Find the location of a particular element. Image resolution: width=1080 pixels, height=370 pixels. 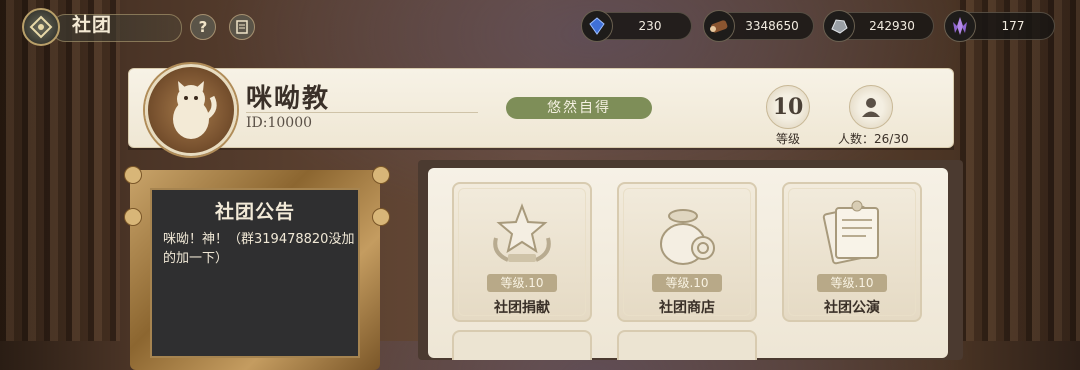

donation-star-icon is located at coordinates (522, 232).